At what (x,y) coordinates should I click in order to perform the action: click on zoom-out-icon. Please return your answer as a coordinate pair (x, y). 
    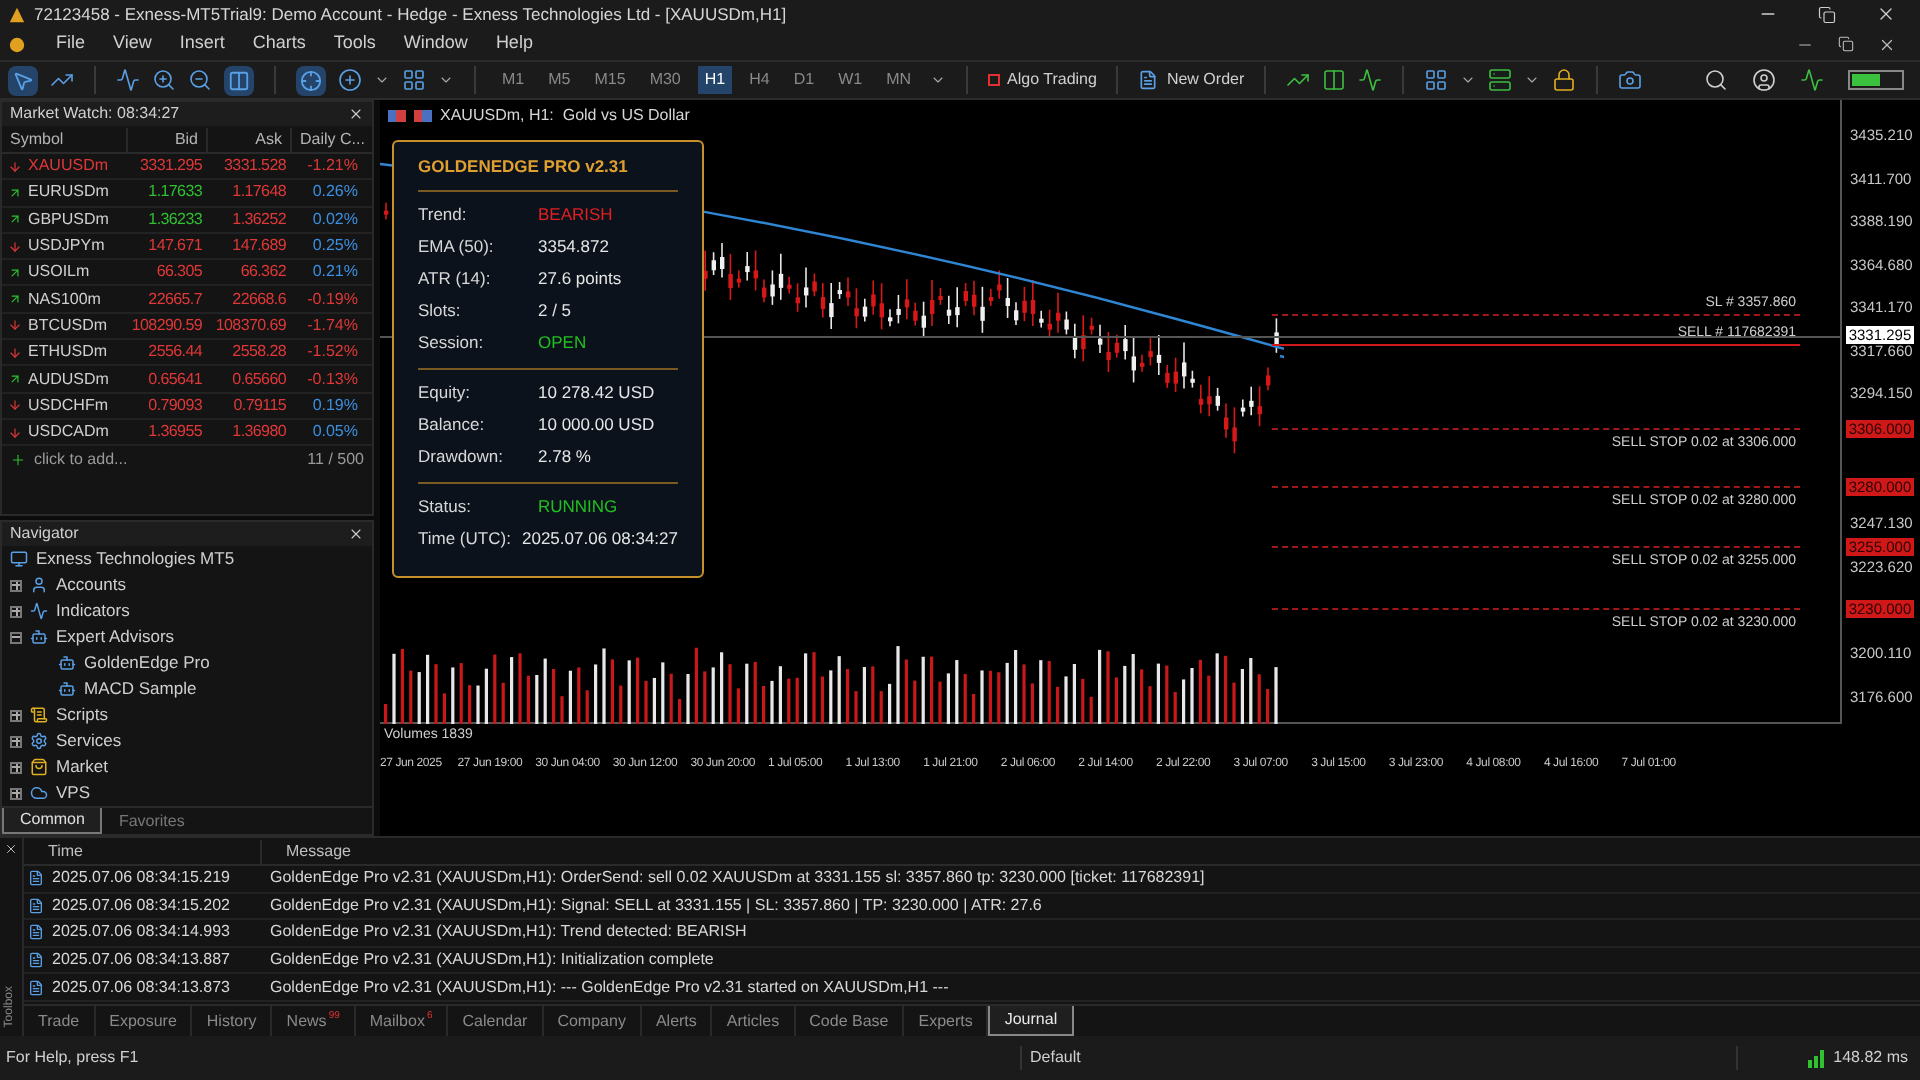
    Looking at the image, I should click on (200, 80).